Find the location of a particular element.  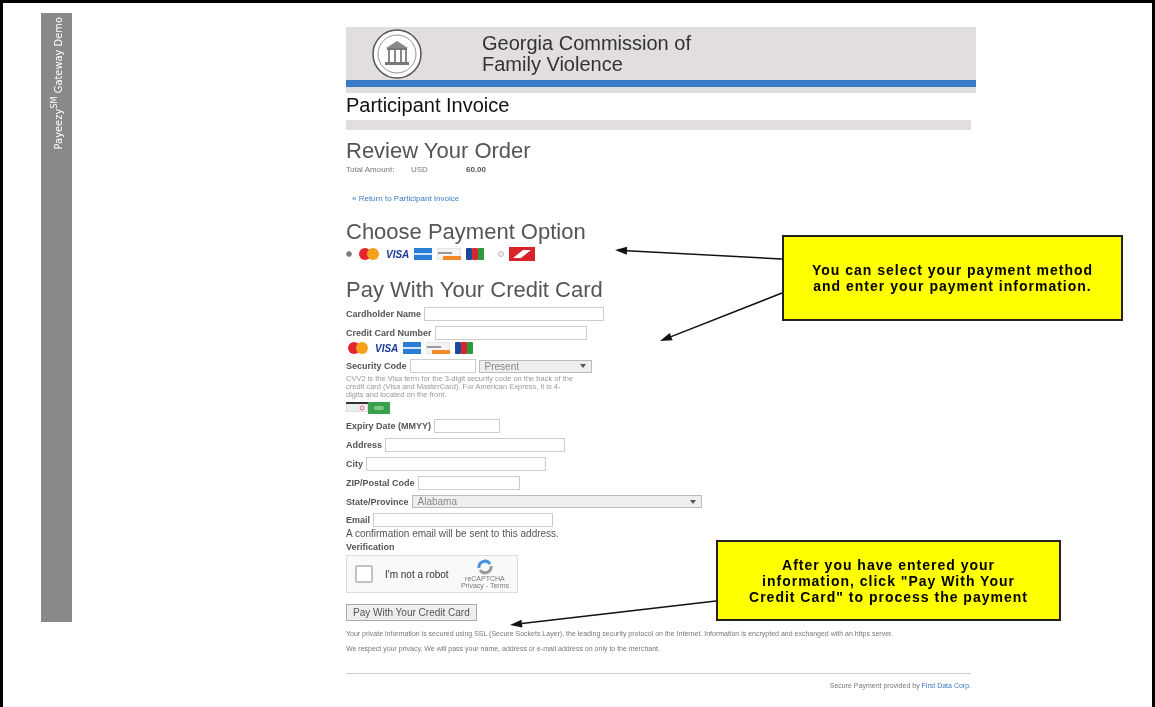

field-label: Security Code is located at coordinates (376, 366).